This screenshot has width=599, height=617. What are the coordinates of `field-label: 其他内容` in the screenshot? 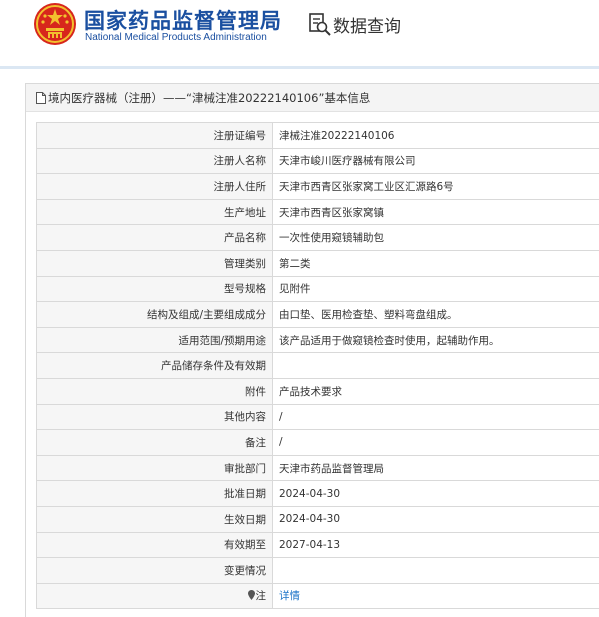 It's located at (154, 417).